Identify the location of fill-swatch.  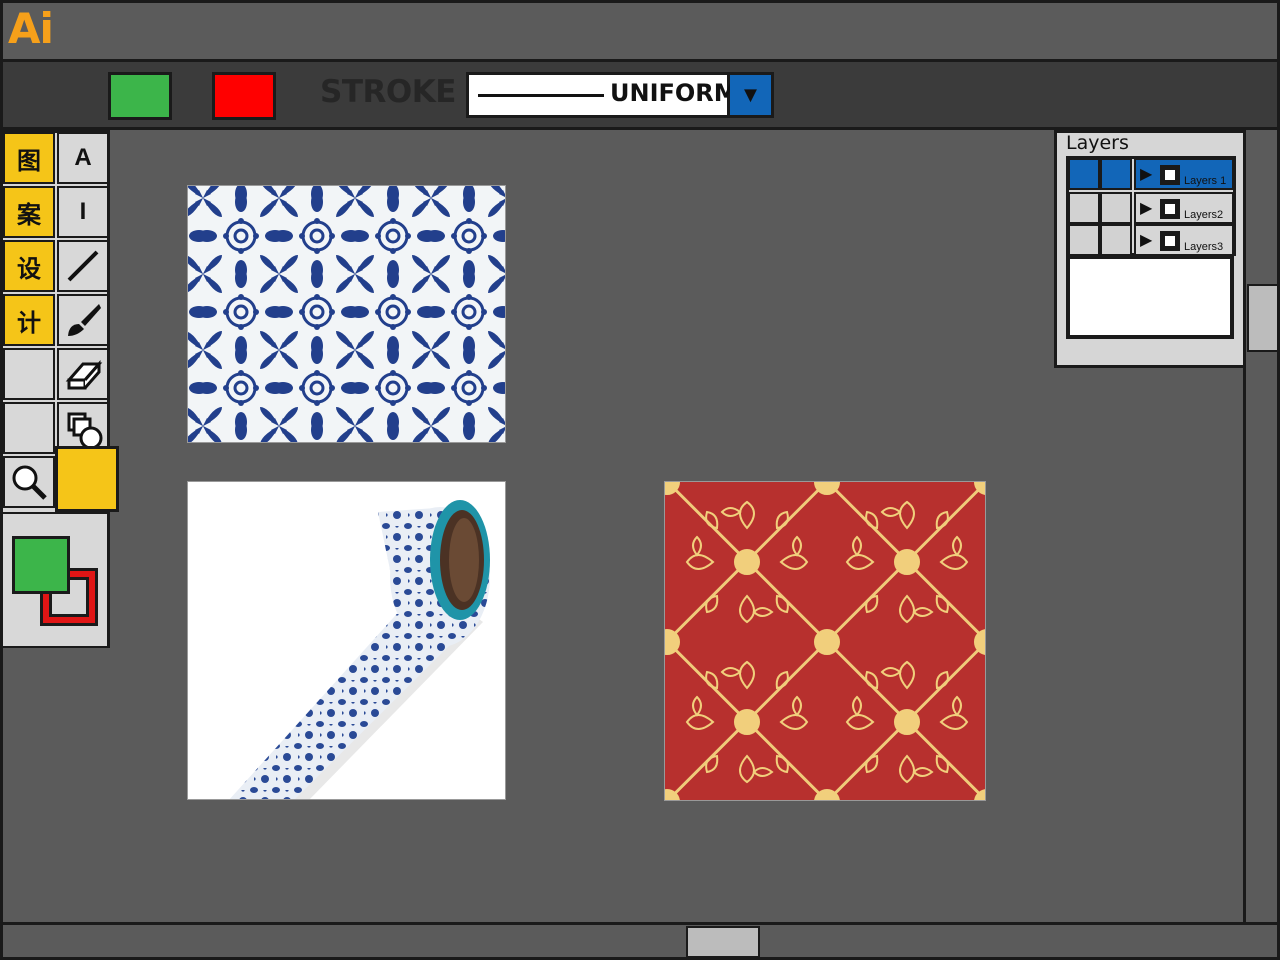
(41, 565).